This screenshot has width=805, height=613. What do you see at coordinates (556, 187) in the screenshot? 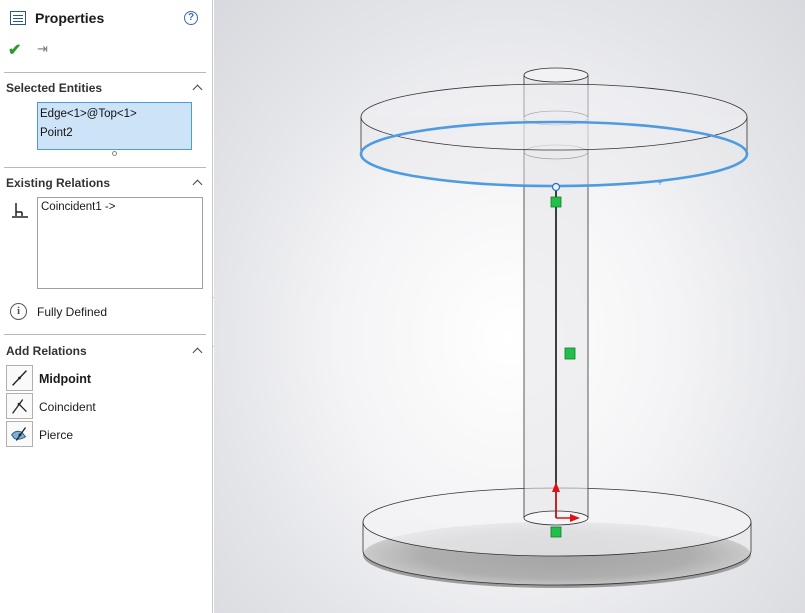
I see `point2-handle` at bounding box center [556, 187].